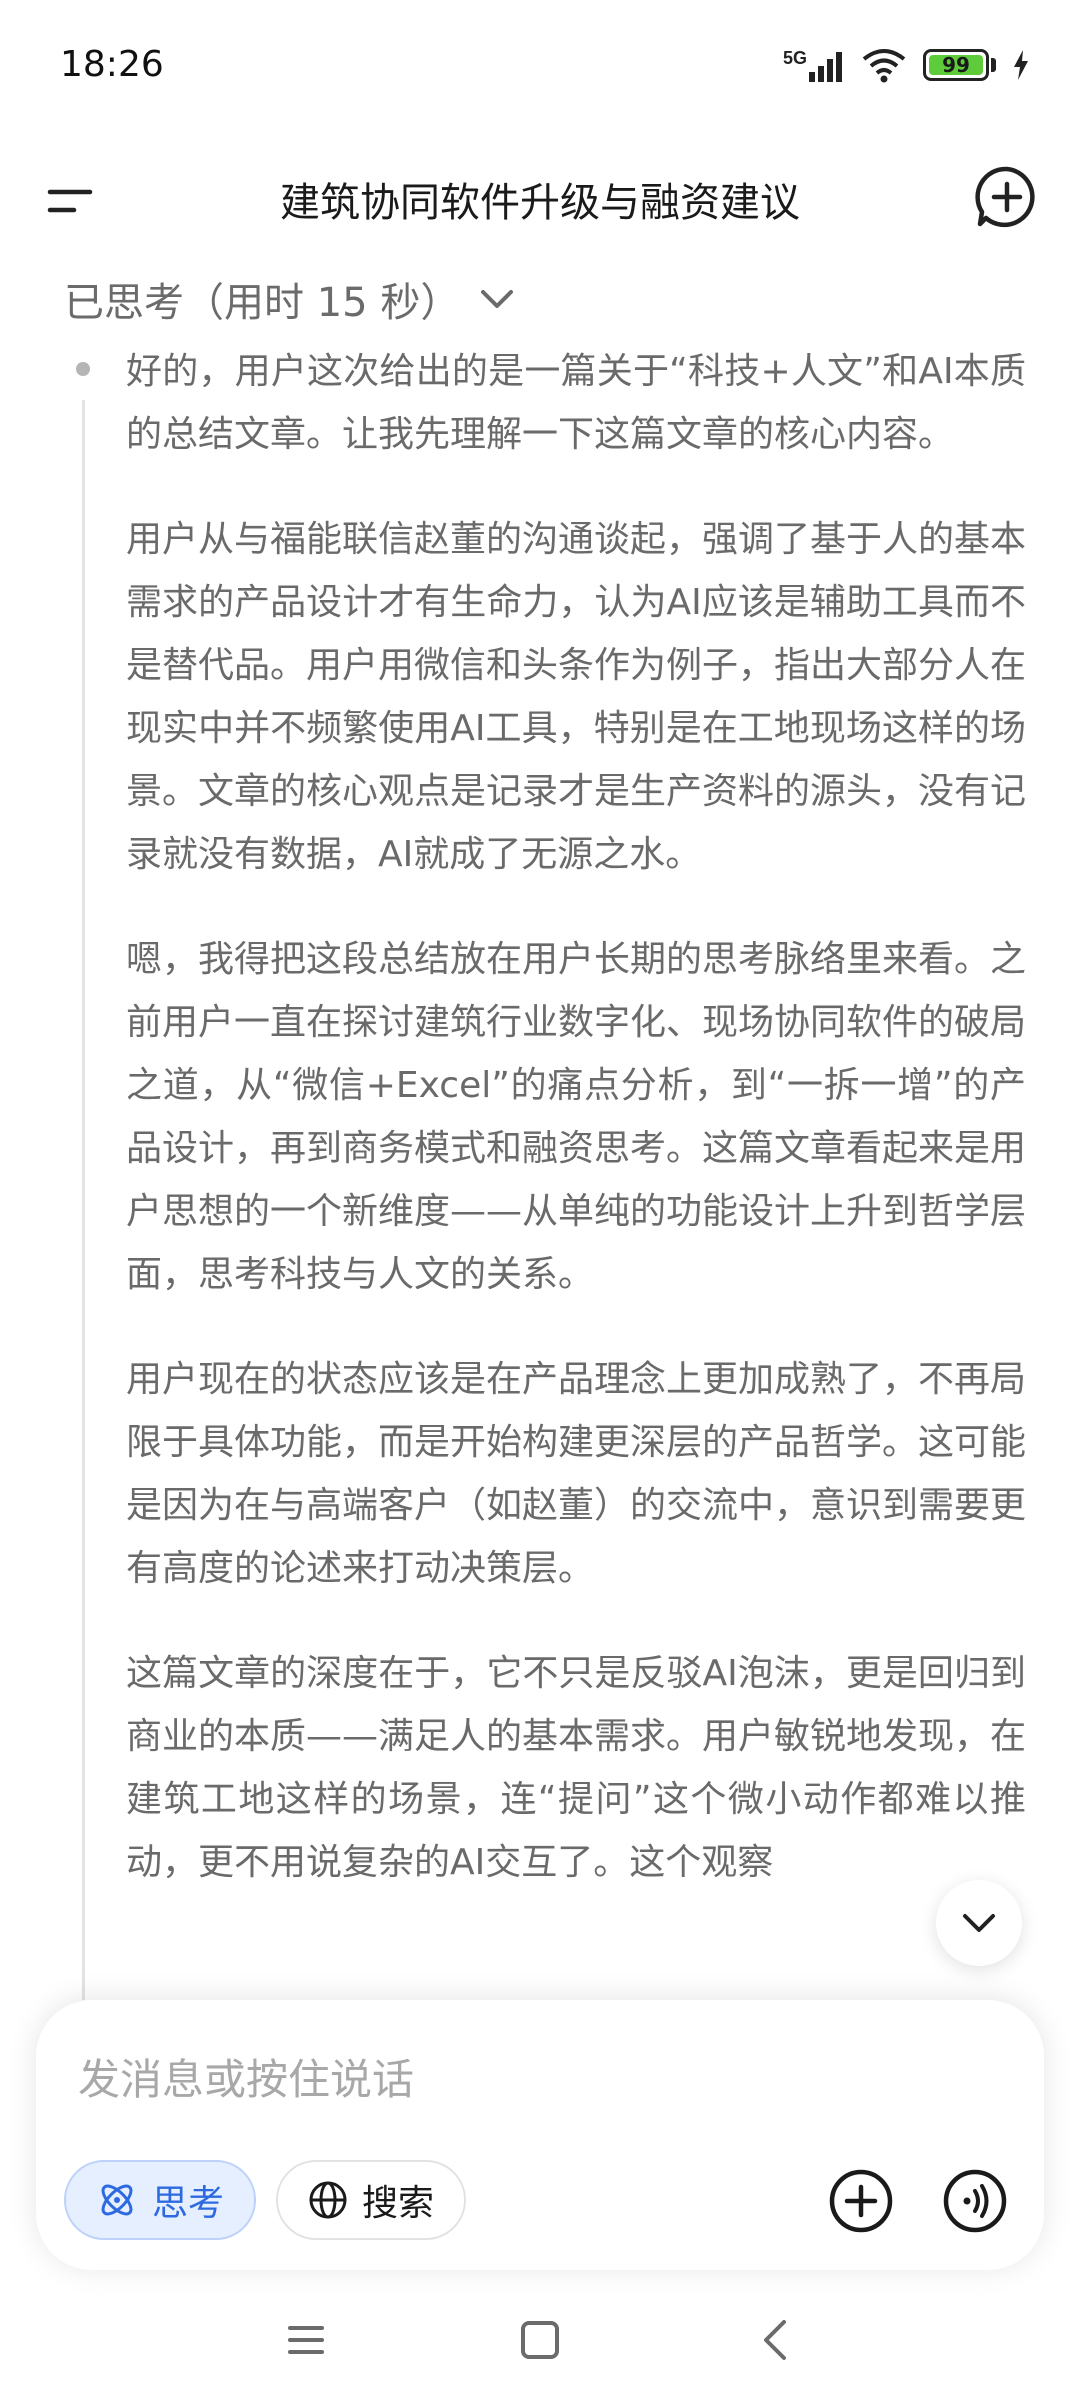  I want to click on status-bar: 18:26 5G 99, so click(540, 65).